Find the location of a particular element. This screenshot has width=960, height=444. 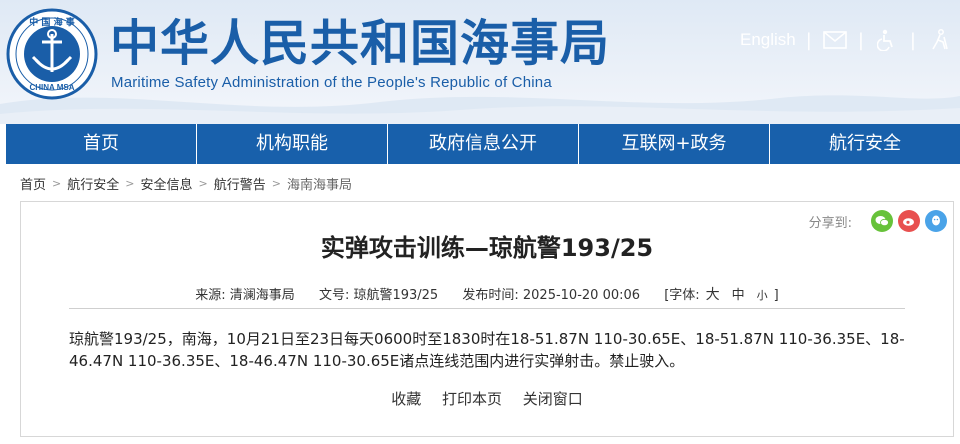

favorite-link: 收藏 is located at coordinates (406, 399).